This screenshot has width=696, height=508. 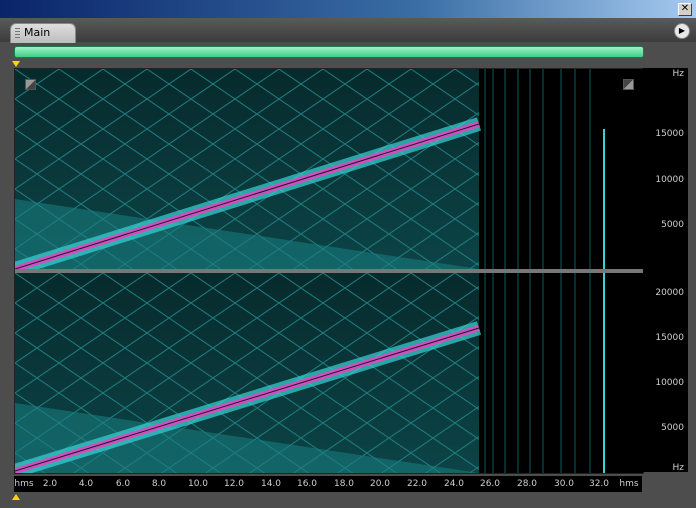 What do you see at coordinates (678, 74) in the screenshot?
I see `freq-label-top-unit: Hz` at bounding box center [678, 74].